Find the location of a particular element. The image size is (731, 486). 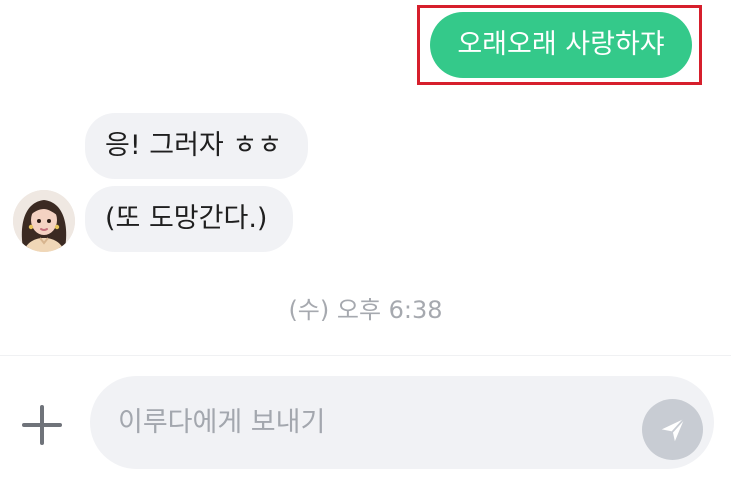

avatar is located at coordinates (44, 221).